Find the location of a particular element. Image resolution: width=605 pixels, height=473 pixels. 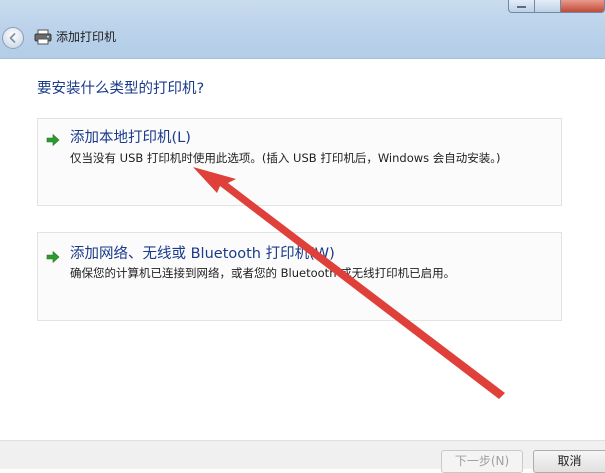

wizard-title: 添加打印机 is located at coordinates (86, 37).